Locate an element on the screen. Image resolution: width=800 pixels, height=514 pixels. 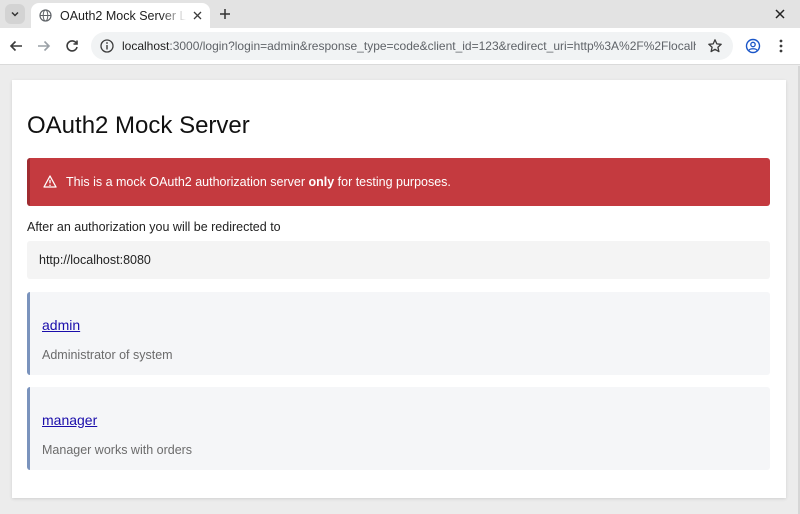
user-login-link-manager: manager is located at coordinates (69, 420).